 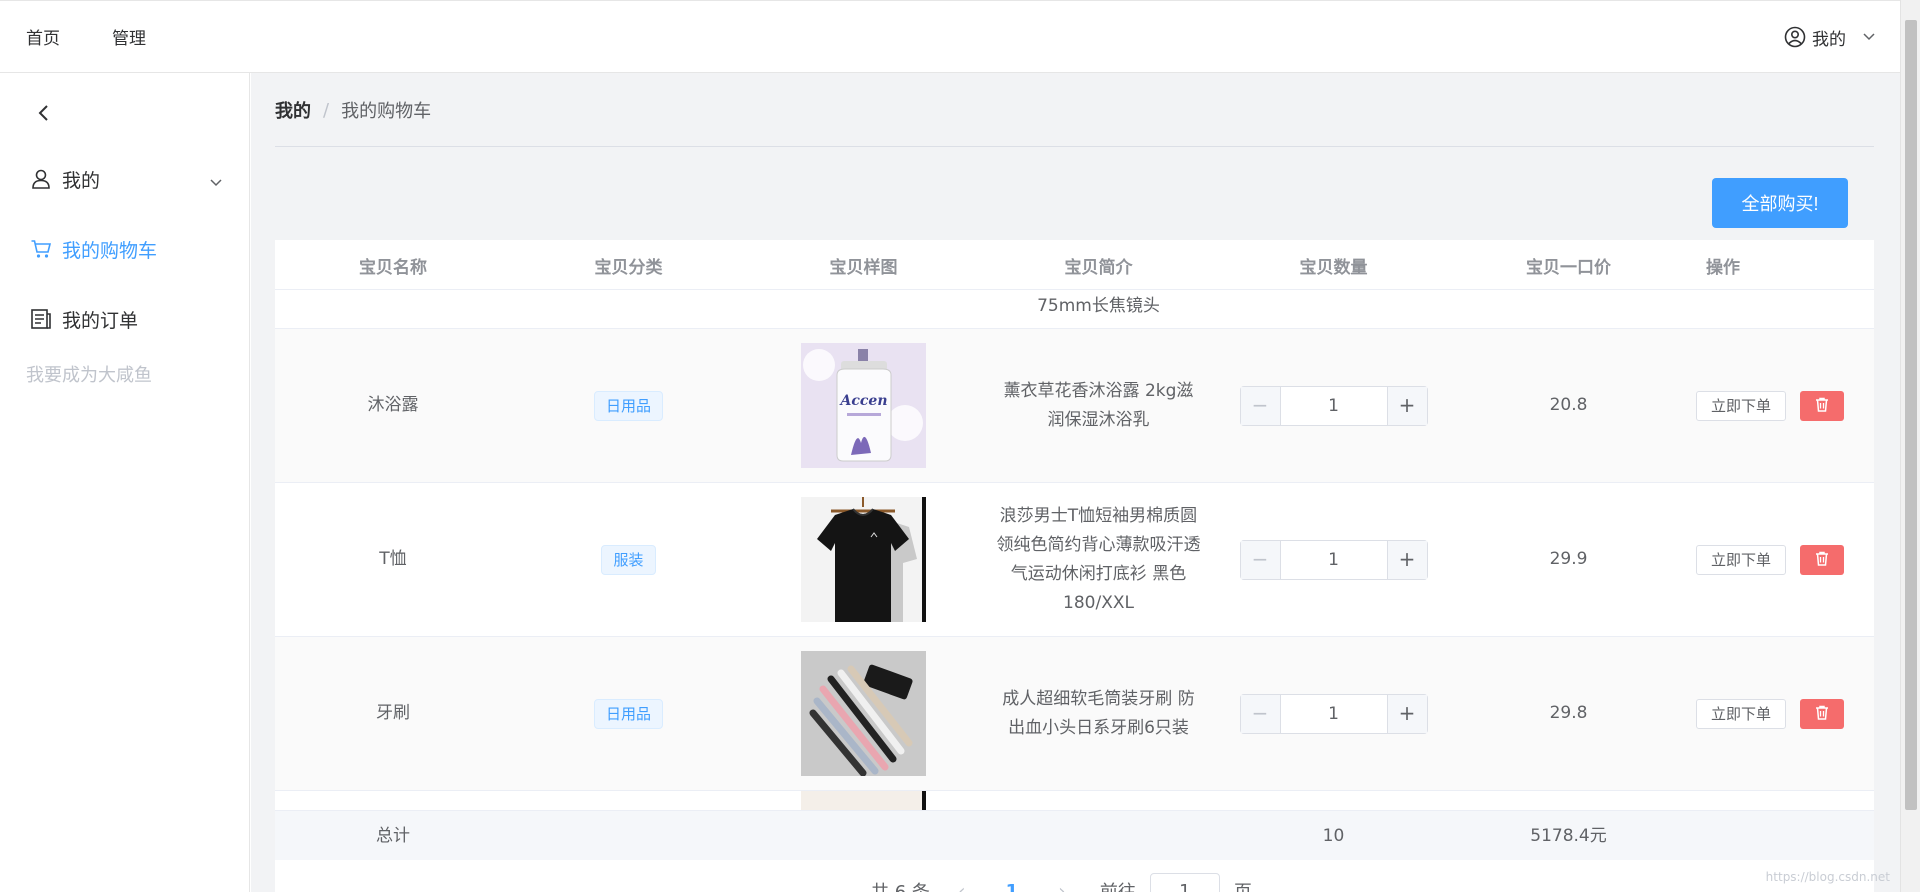 I want to click on product-description: 75mm长焦镜头, so click(x=1098, y=306).